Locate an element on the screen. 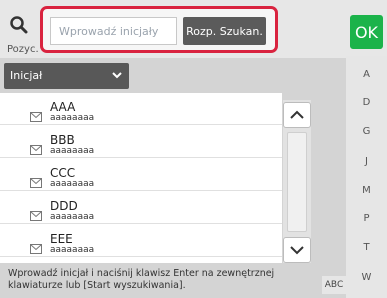  list-item: CCC aaaaaaaa is located at coordinates (141, 177).